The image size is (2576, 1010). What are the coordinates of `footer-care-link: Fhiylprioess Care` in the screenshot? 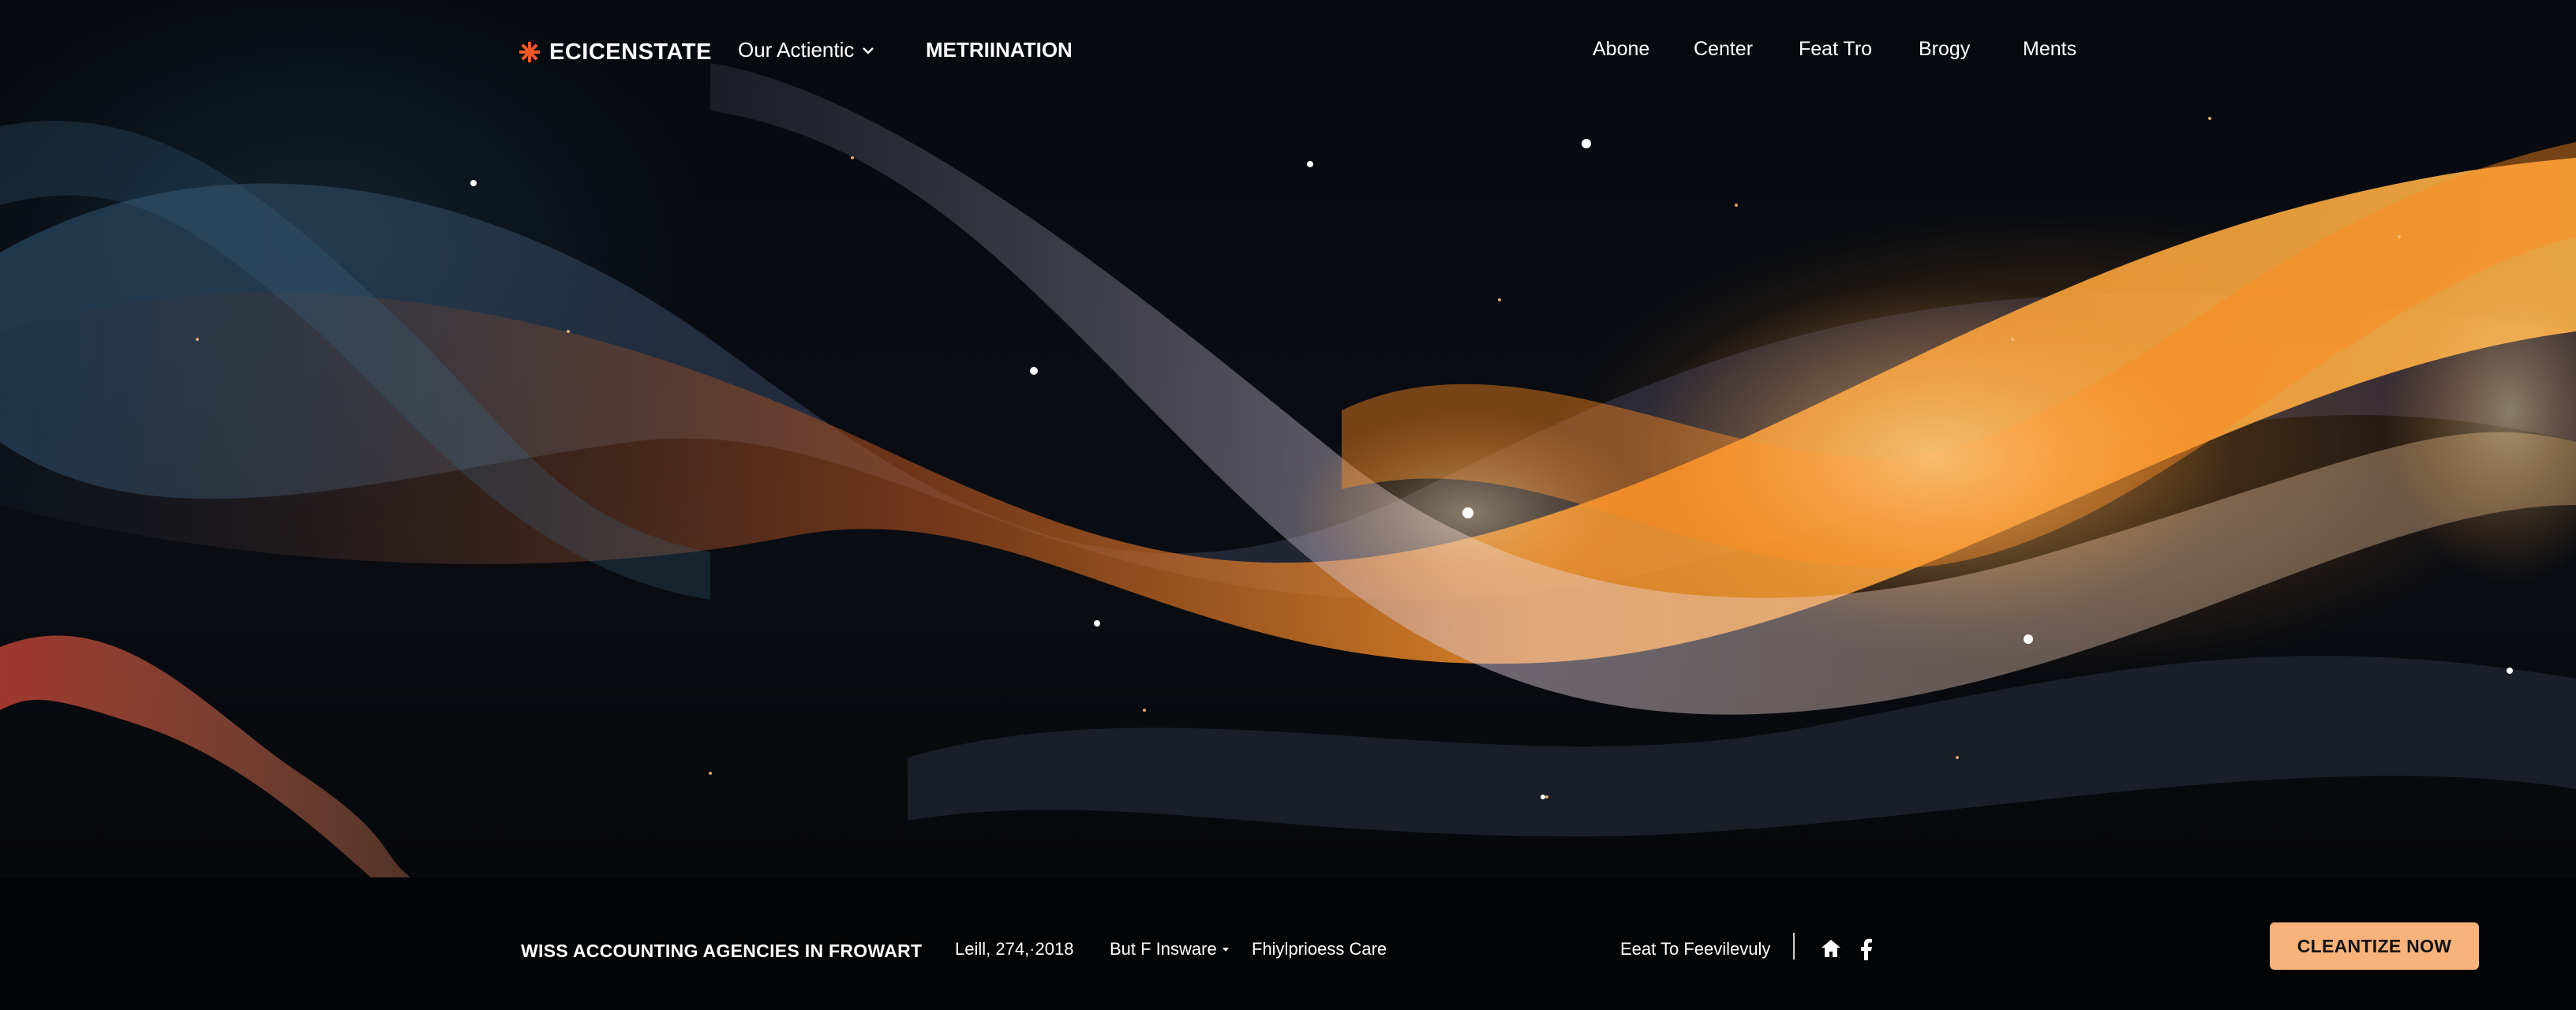 It's located at (1319, 949).